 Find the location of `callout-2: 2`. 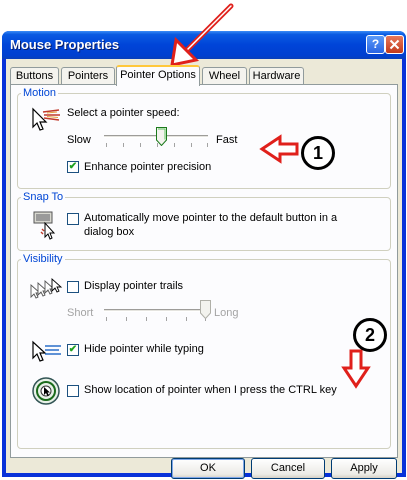

callout-2: 2 is located at coordinates (370, 335).